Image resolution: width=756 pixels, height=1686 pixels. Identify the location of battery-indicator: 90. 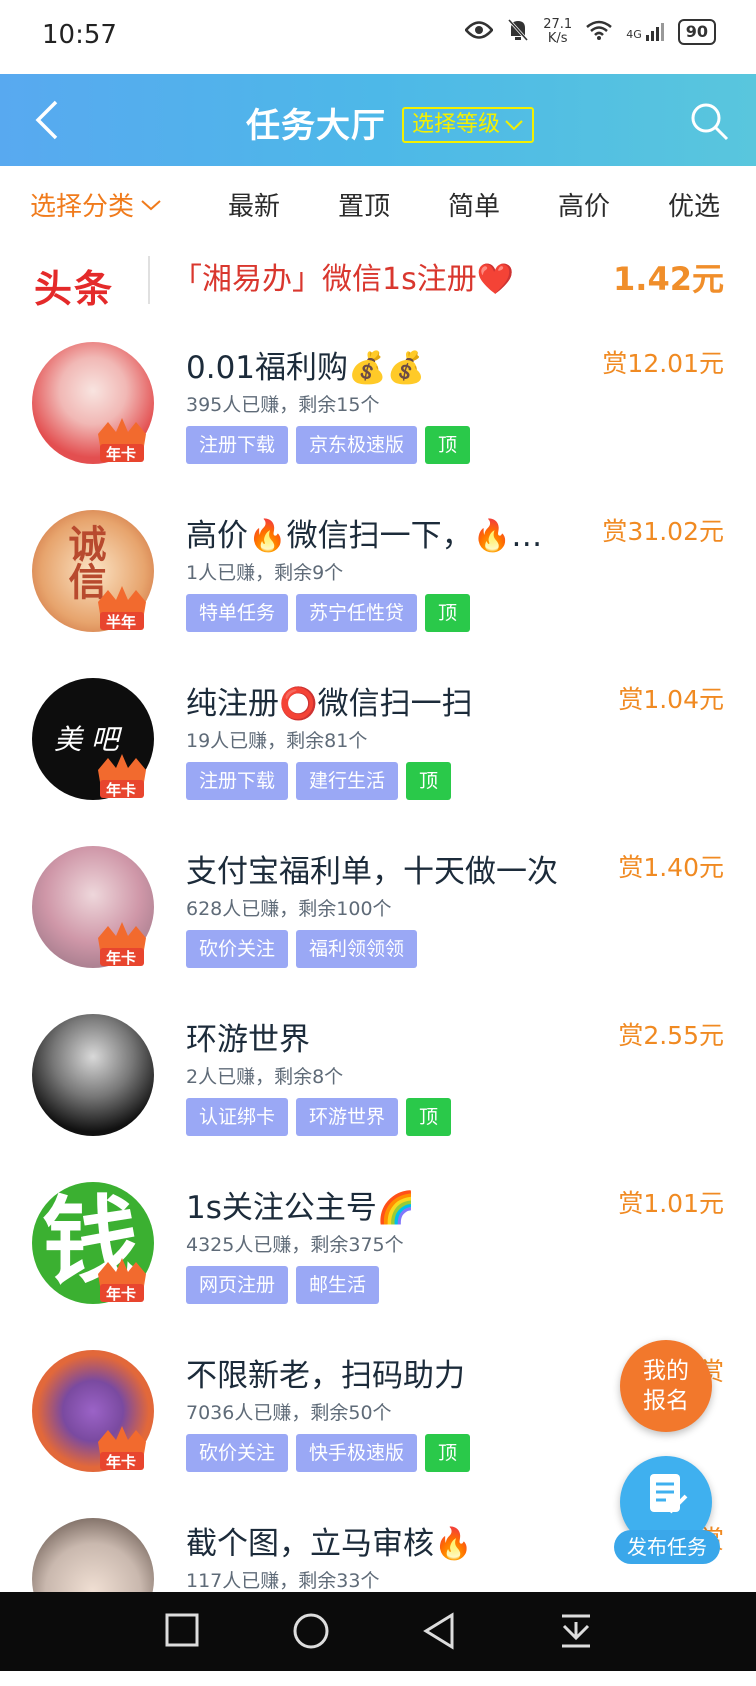
(696, 32).